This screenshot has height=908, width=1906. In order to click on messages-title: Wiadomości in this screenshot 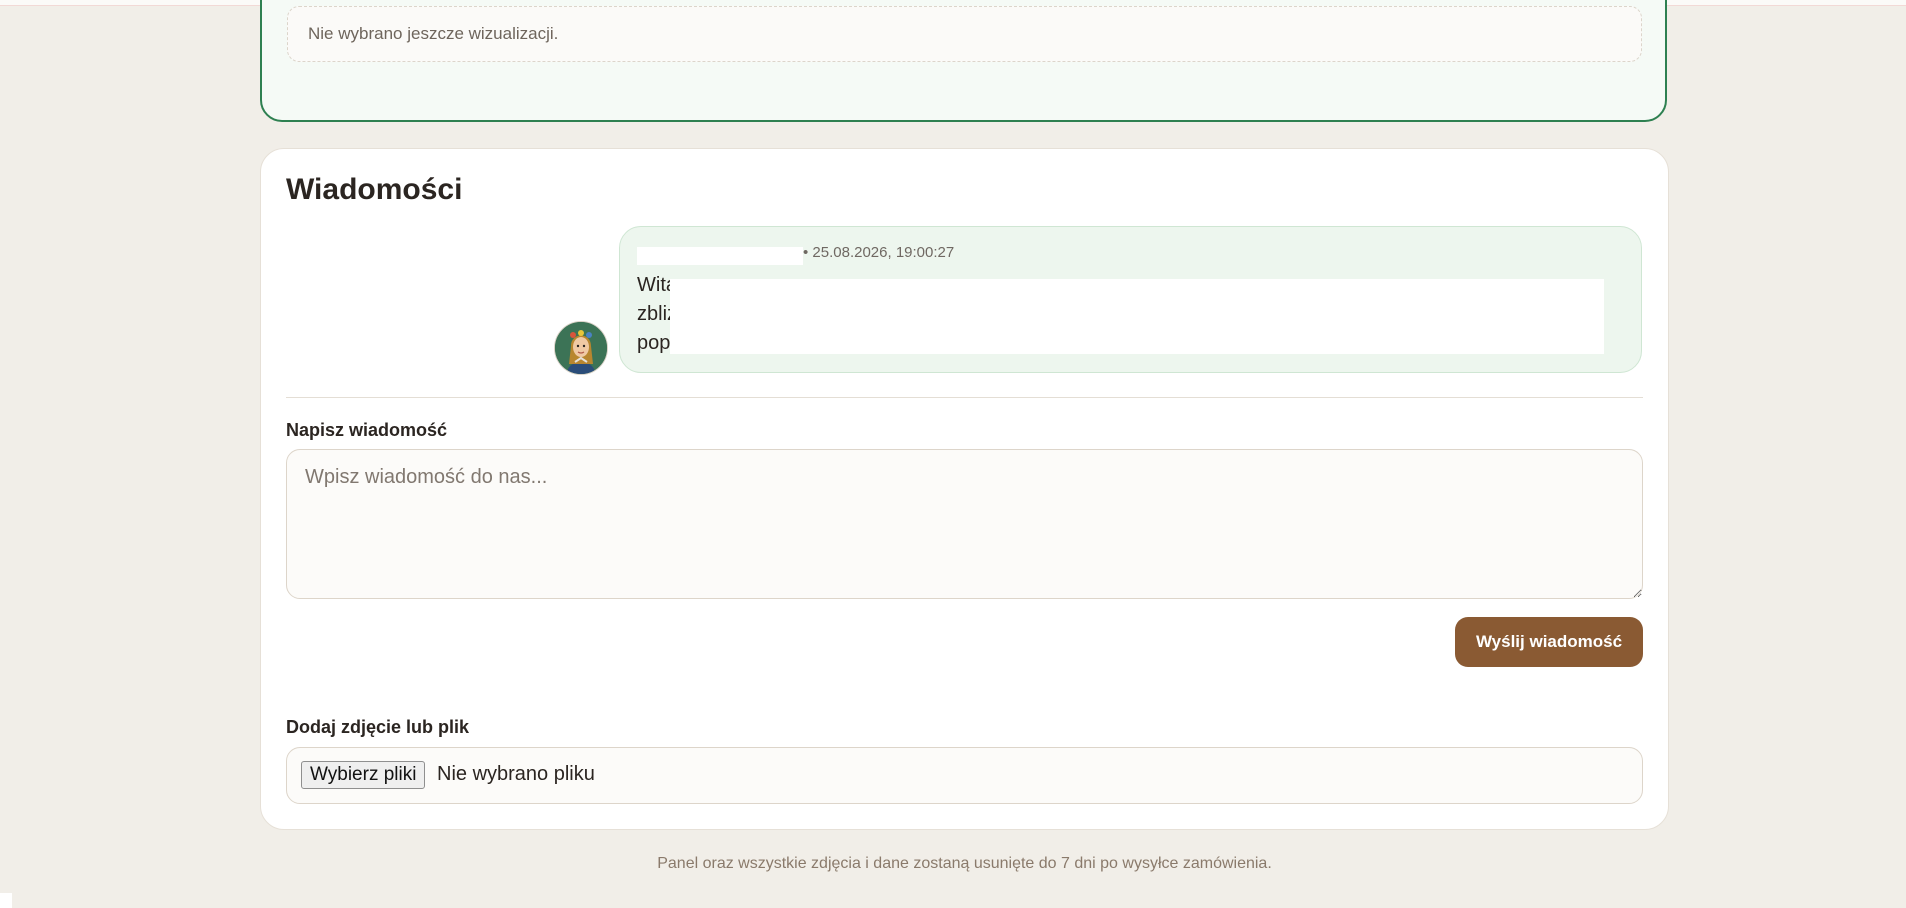, I will do `click(374, 189)`.